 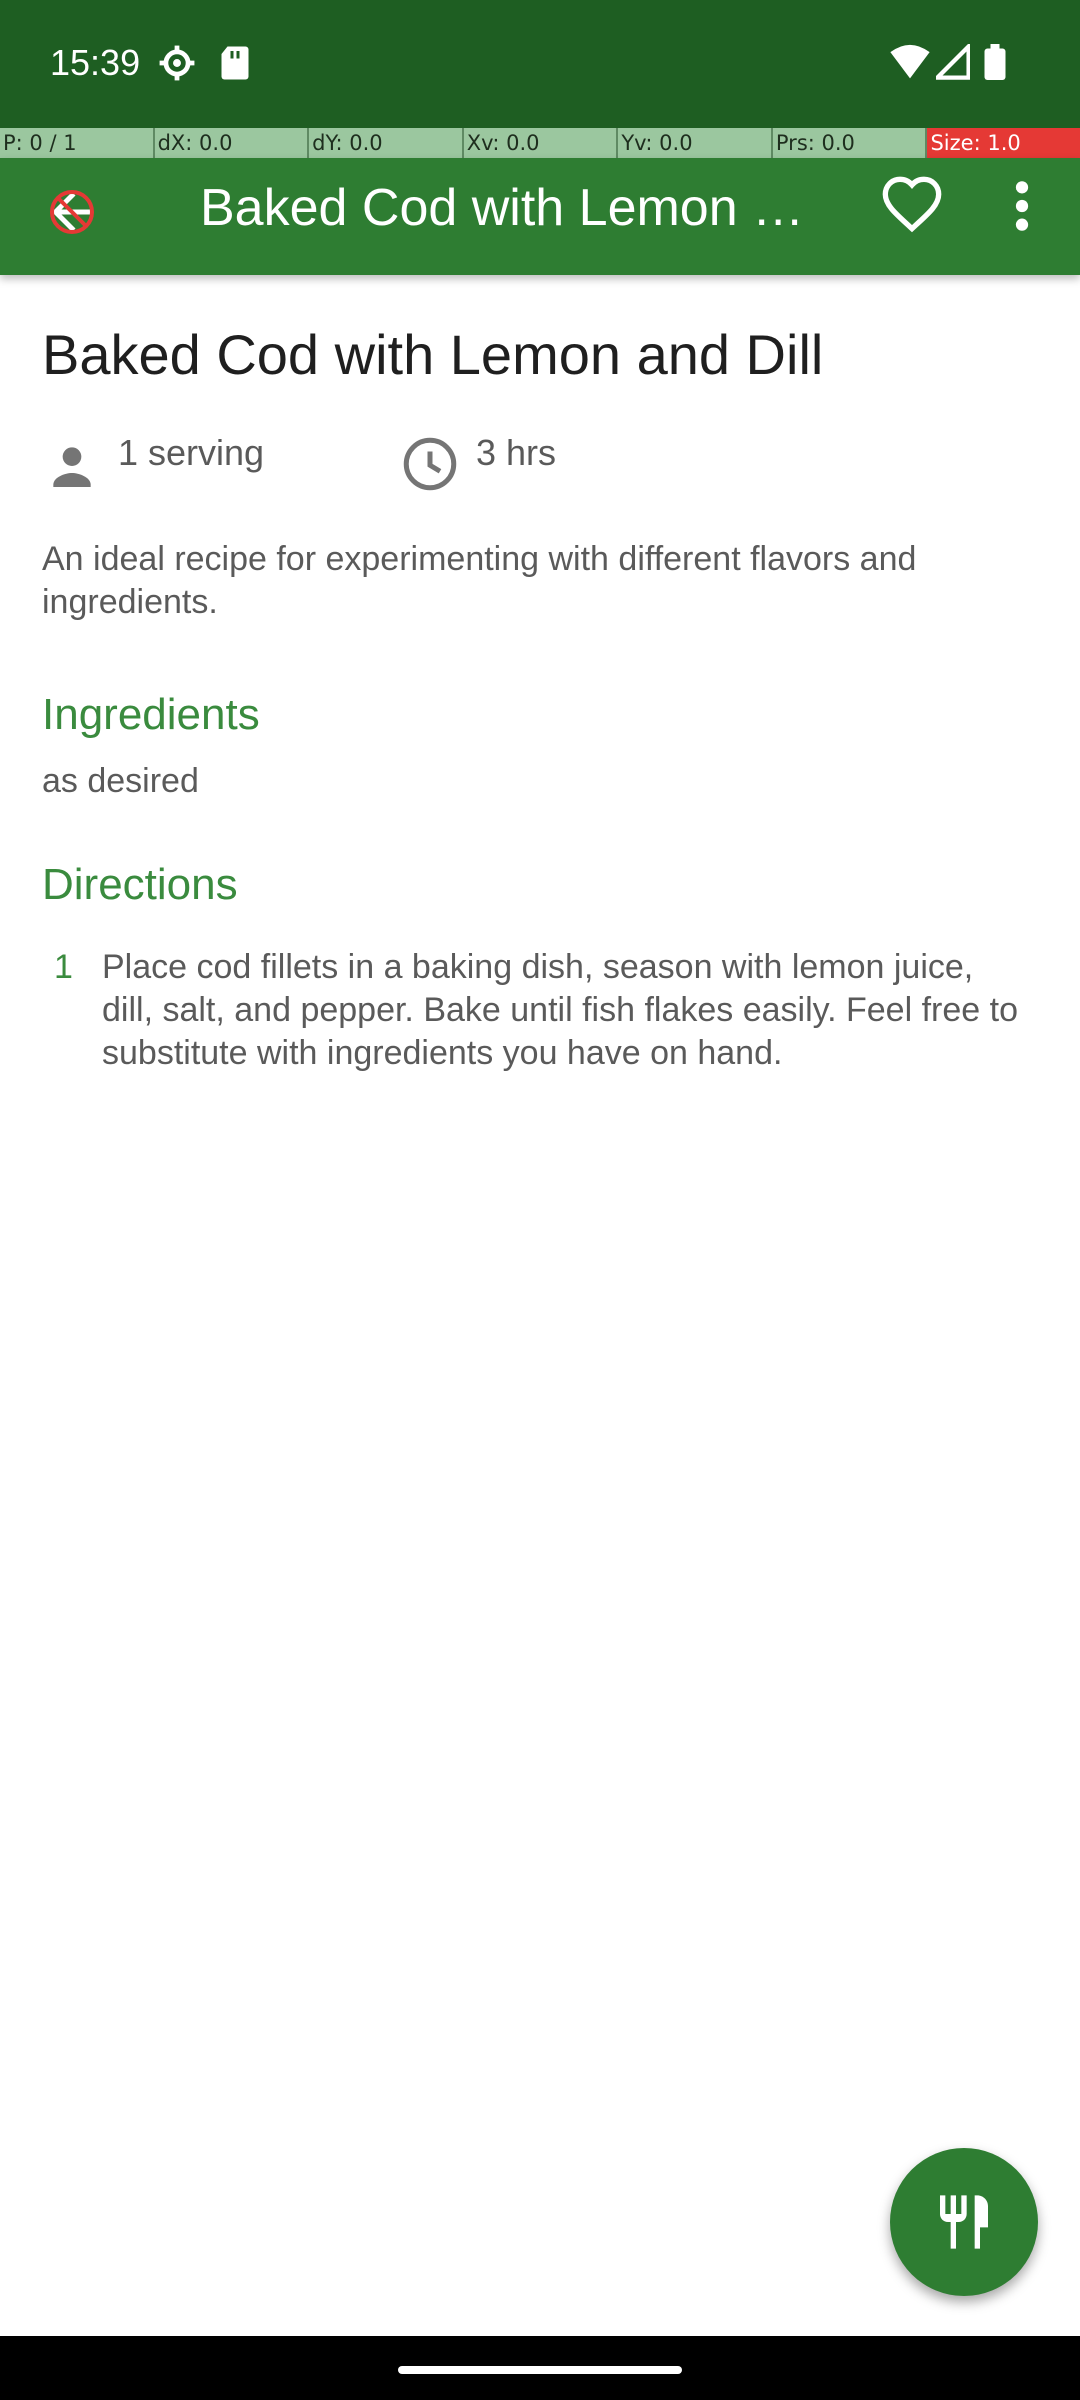 What do you see at coordinates (516, 452) in the screenshot?
I see `time-text: 3 hrs` at bounding box center [516, 452].